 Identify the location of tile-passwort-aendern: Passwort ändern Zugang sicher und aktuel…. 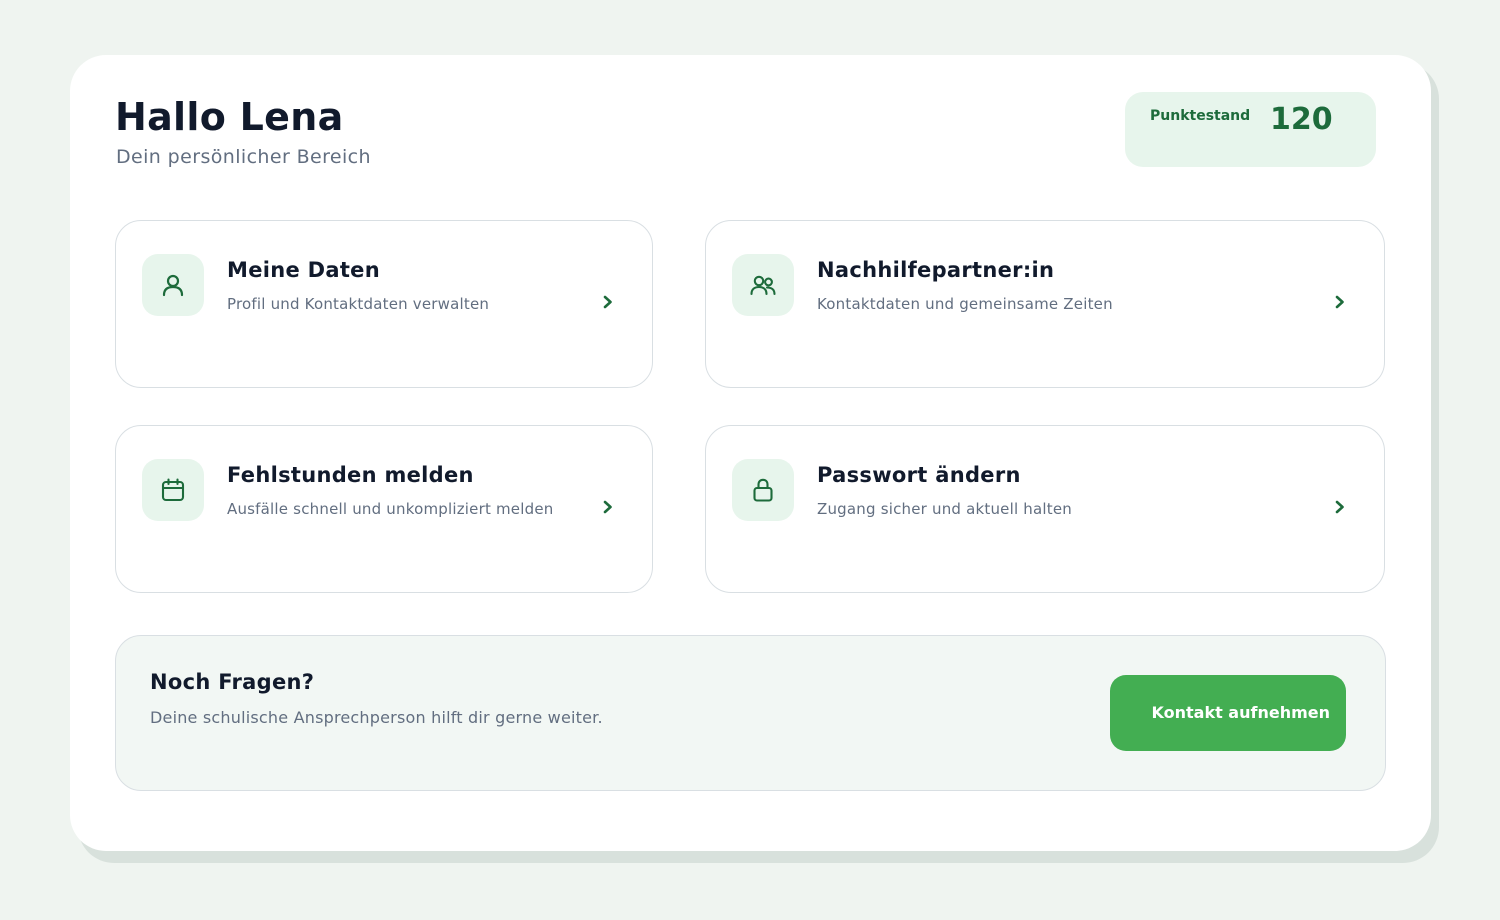
(1045, 509).